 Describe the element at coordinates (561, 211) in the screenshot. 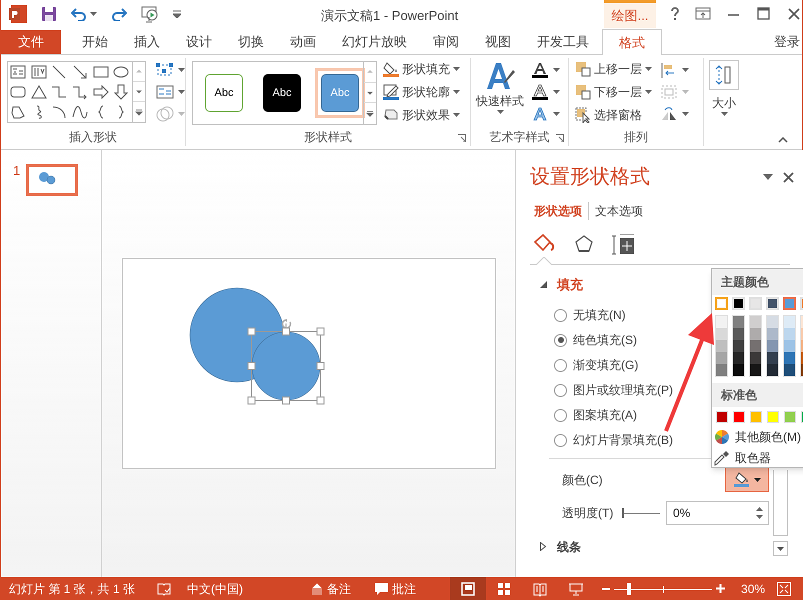

I see `pane-tab: 形状选项` at that location.